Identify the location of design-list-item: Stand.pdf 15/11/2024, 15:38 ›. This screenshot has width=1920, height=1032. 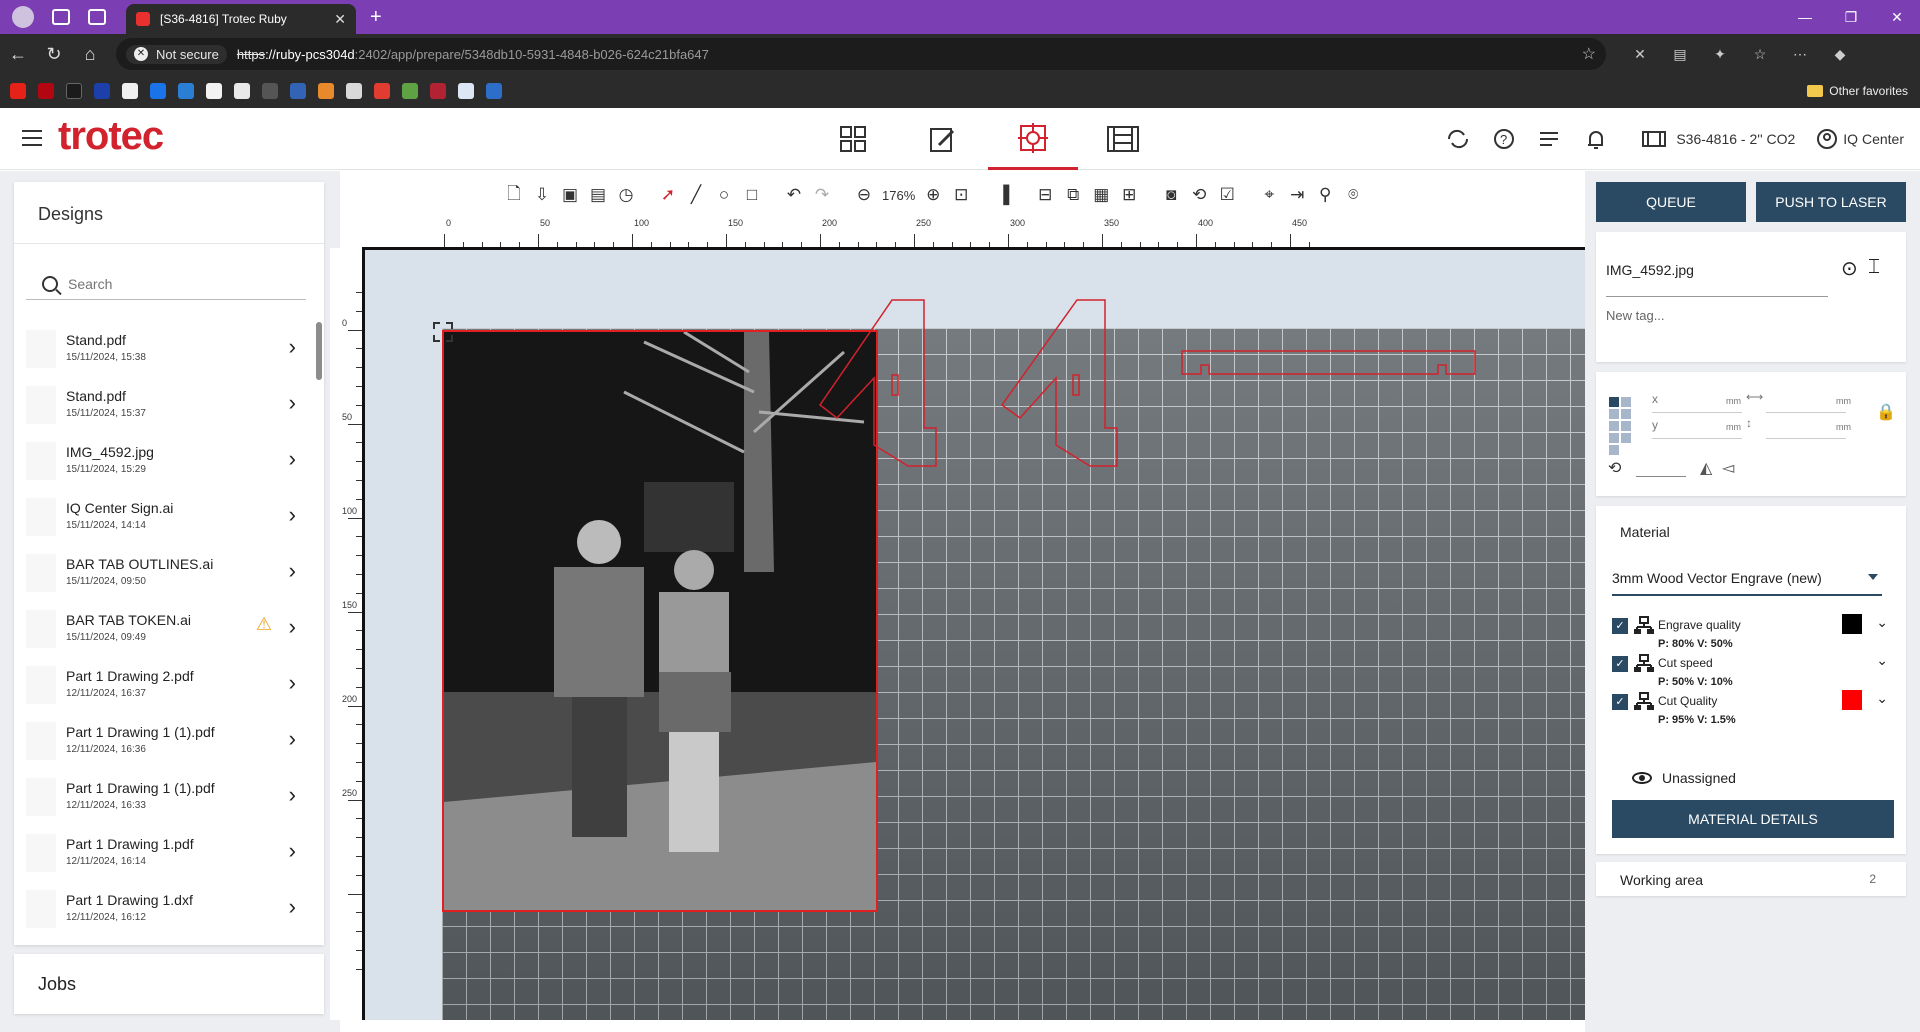
(164, 348).